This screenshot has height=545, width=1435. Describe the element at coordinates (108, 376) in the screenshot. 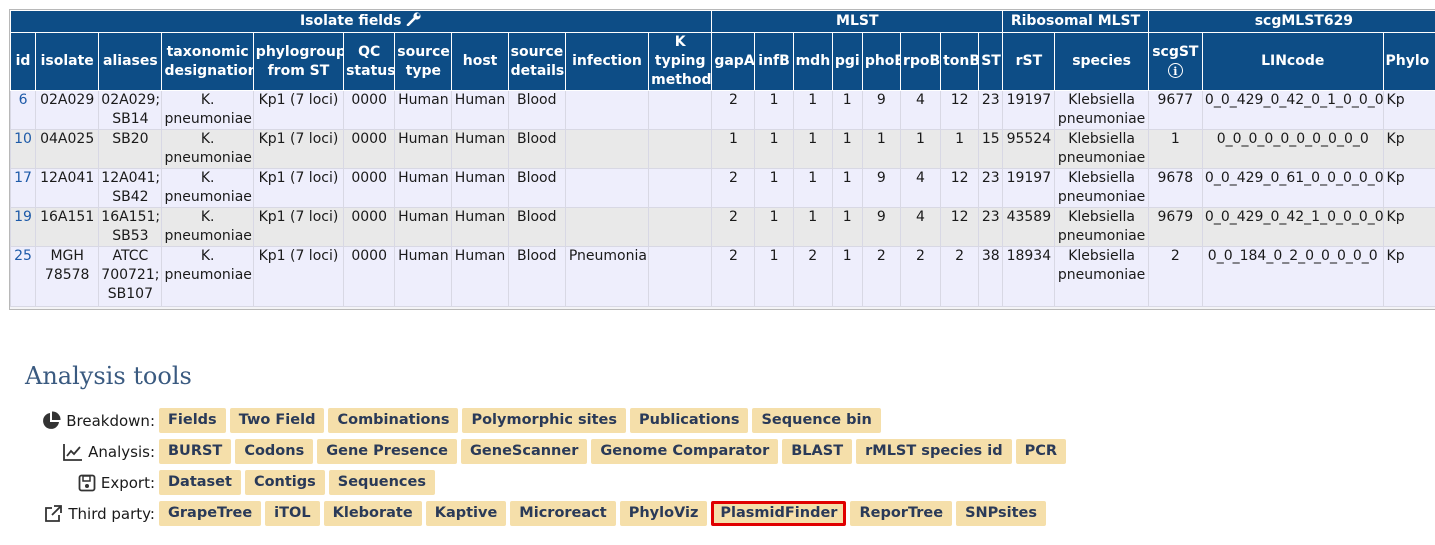

I see `analysis-tools-title: Analysis tools` at that location.